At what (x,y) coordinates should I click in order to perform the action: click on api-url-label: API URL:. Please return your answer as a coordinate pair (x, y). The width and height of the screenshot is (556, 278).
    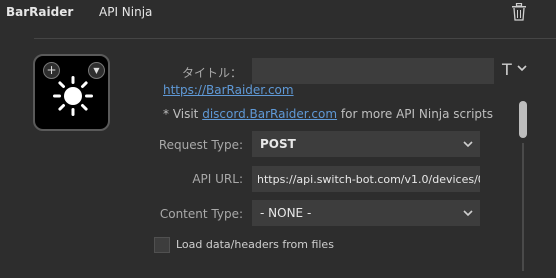
    Looking at the image, I should click on (217, 179).